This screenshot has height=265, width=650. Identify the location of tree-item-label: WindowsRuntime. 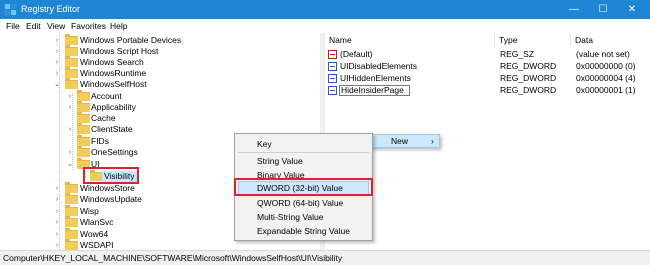
(113, 73).